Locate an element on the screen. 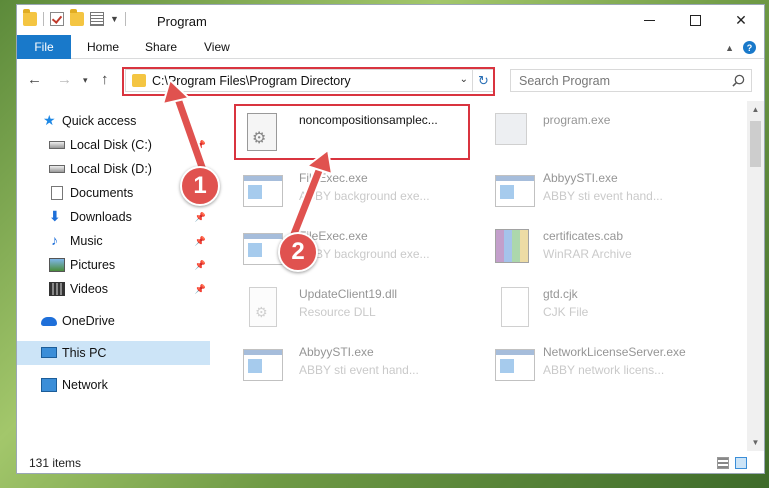  window-title: Program is located at coordinates (182, 21).